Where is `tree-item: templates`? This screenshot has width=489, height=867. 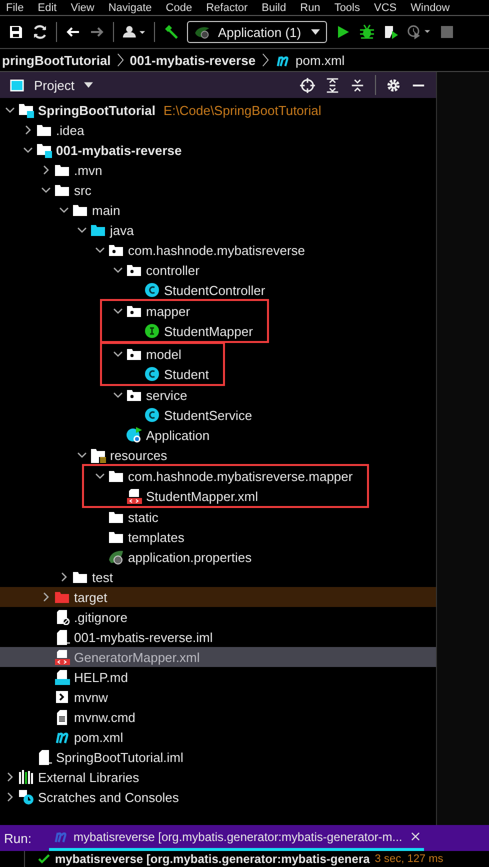 tree-item: templates is located at coordinates (218, 537).